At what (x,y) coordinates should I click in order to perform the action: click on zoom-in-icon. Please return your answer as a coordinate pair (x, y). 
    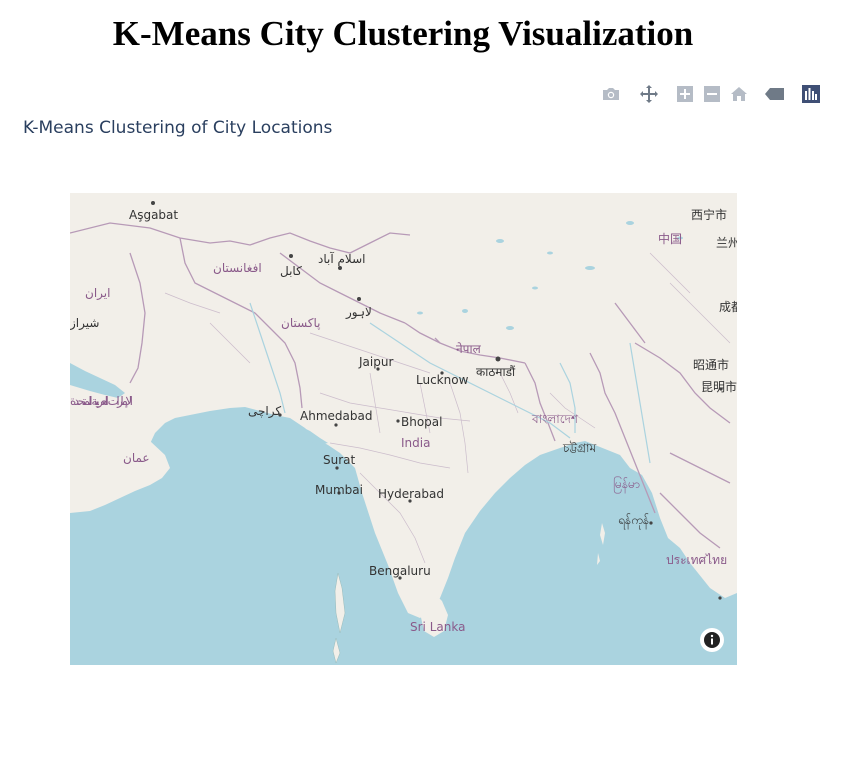
    Looking at the image, I should click on (685, 94).